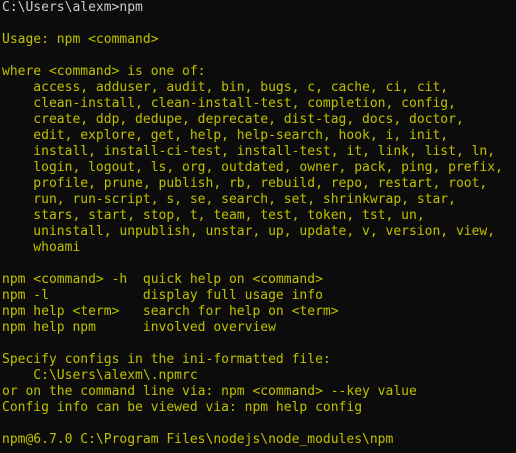 The image size is (516, 453). Describe the element at coordinates (162, 295) in the screenshot. I see `help-line: npm -l display full usage info` at that location.